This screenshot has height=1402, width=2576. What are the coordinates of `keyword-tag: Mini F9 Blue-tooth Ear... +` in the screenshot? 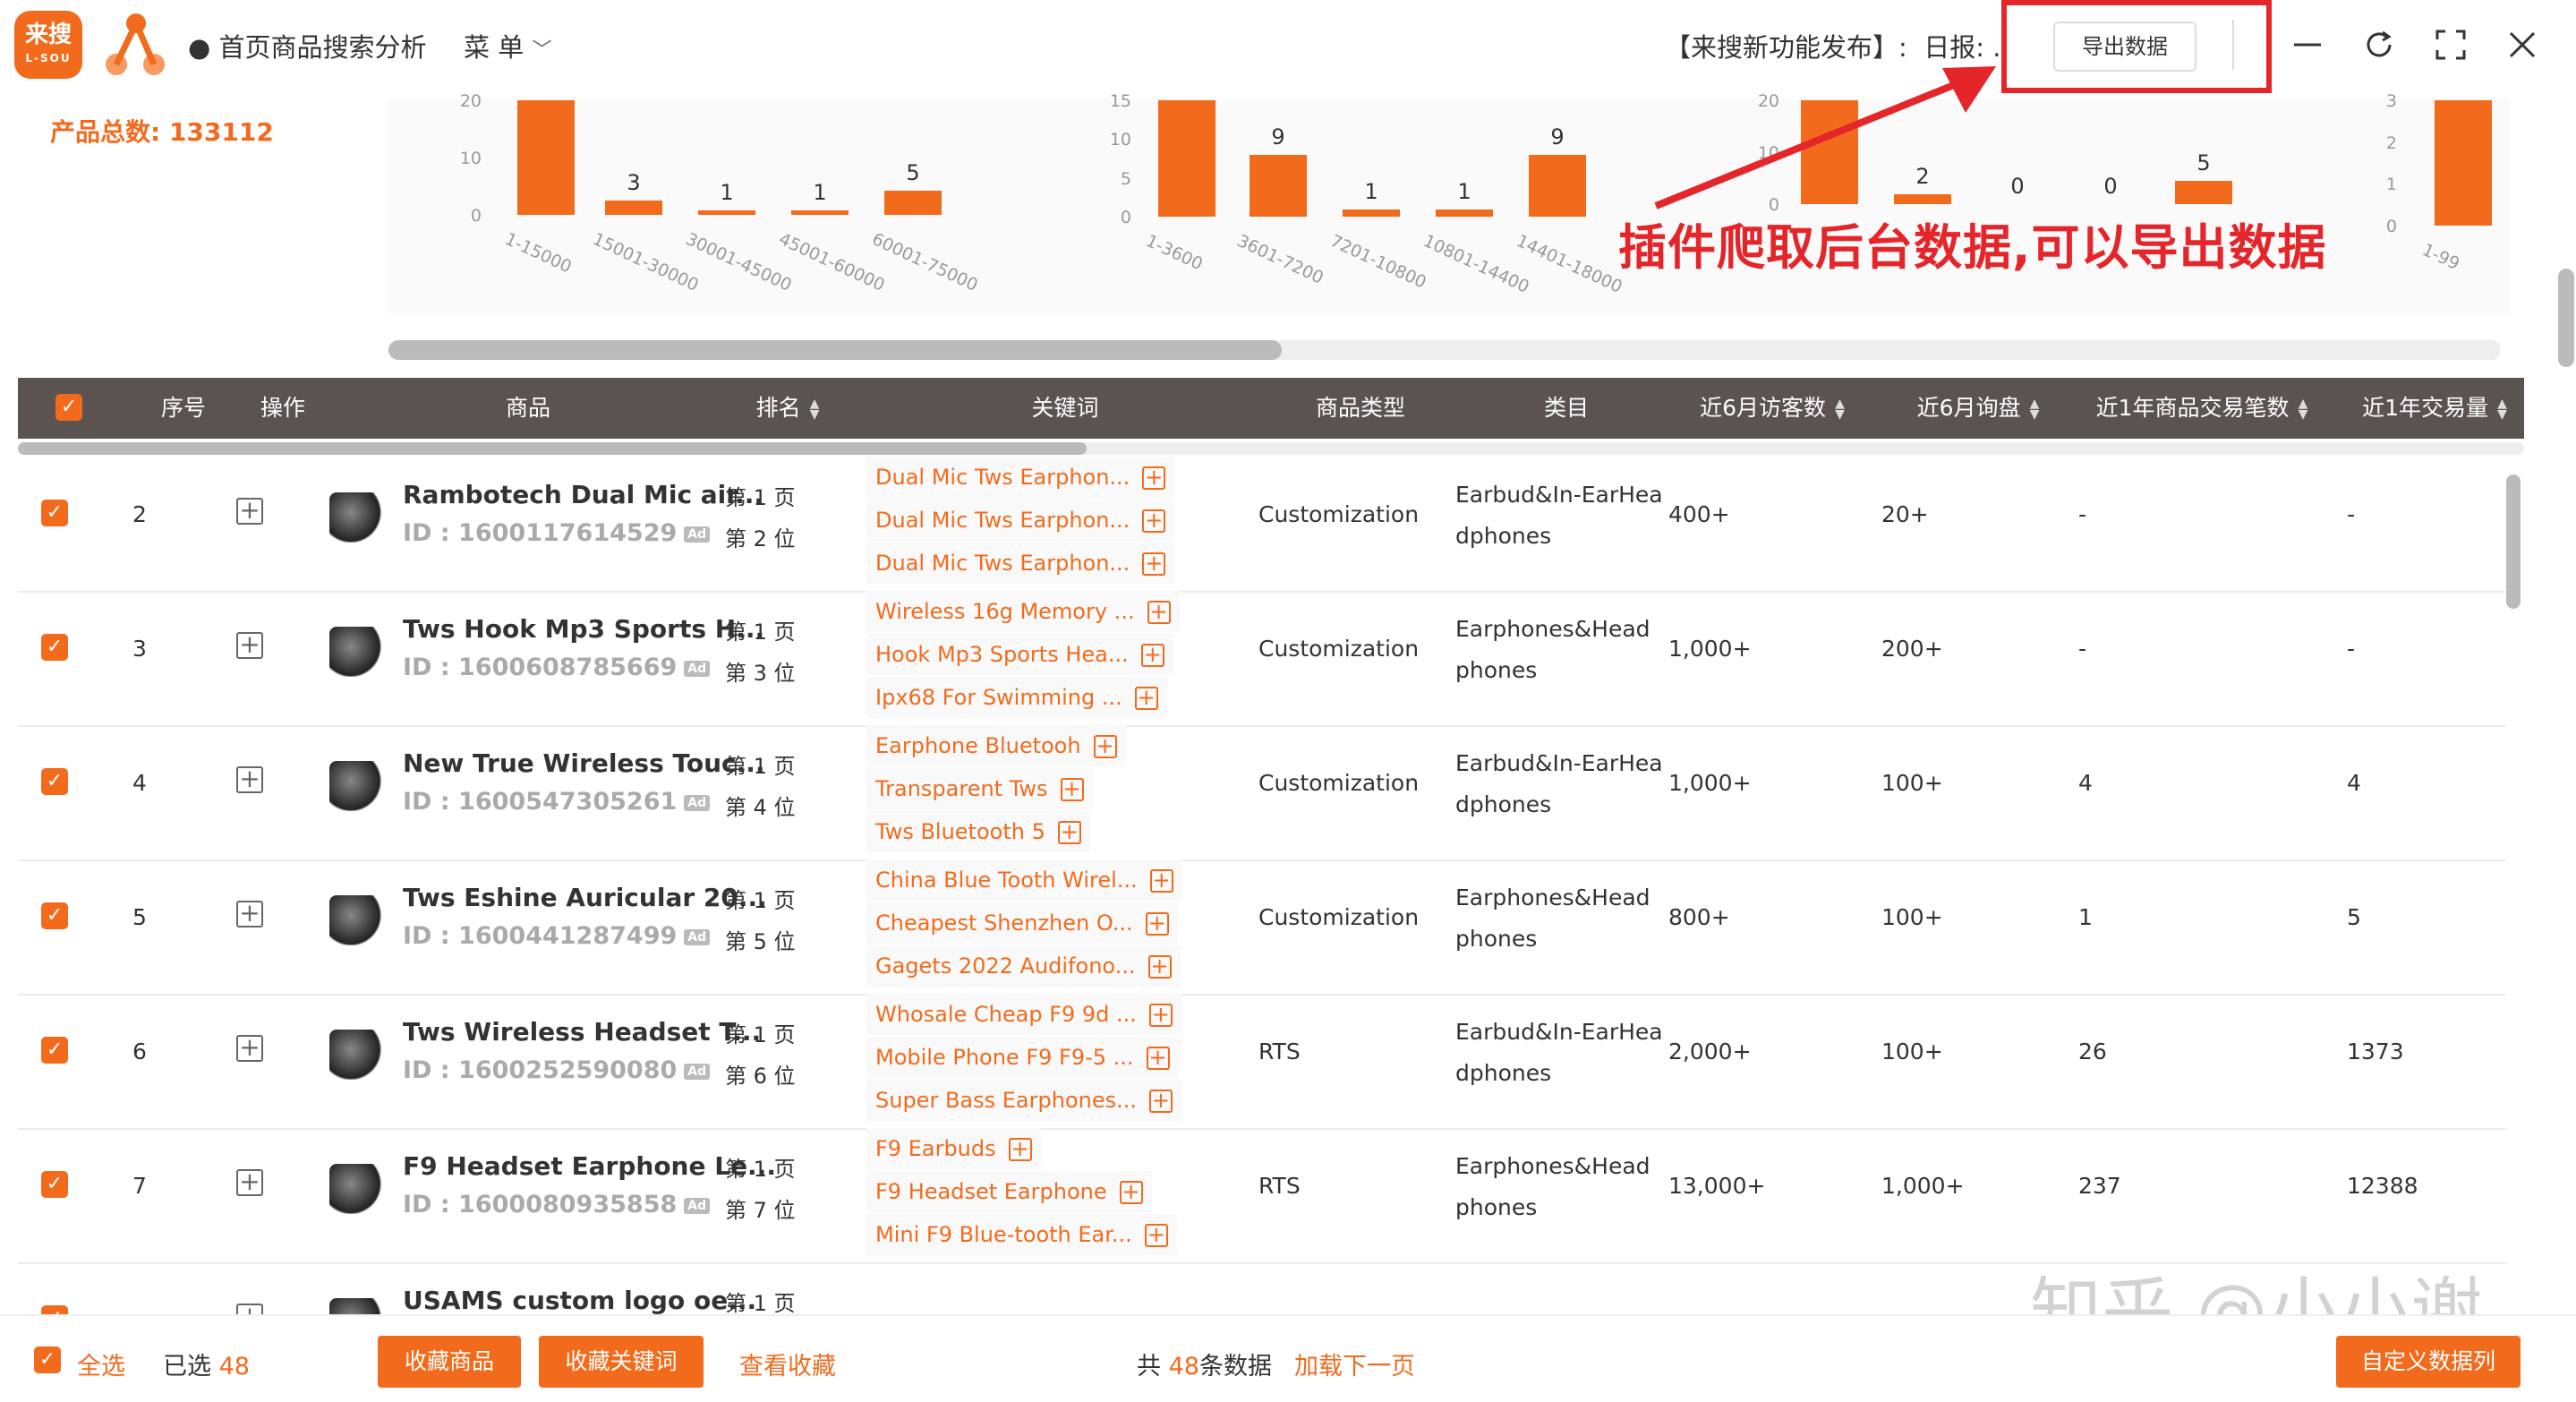 It's located at (1021, 1234).